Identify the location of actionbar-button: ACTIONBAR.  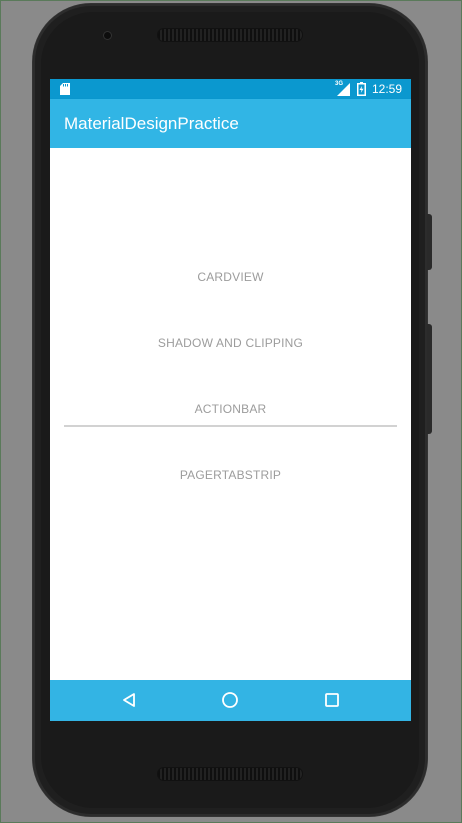
(230, 408).